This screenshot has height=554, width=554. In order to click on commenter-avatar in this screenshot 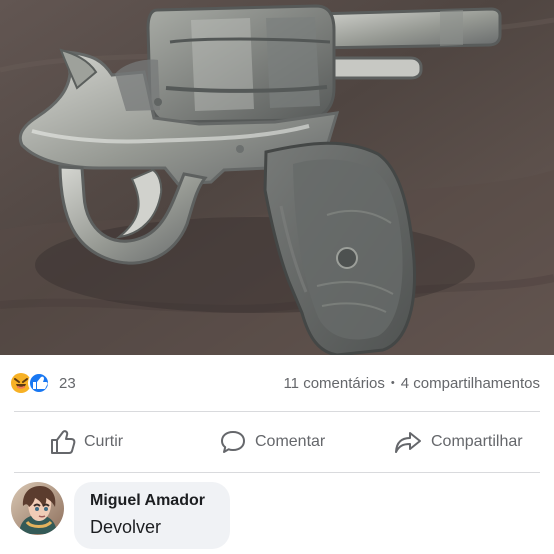, I will do `click(37, 508)`.